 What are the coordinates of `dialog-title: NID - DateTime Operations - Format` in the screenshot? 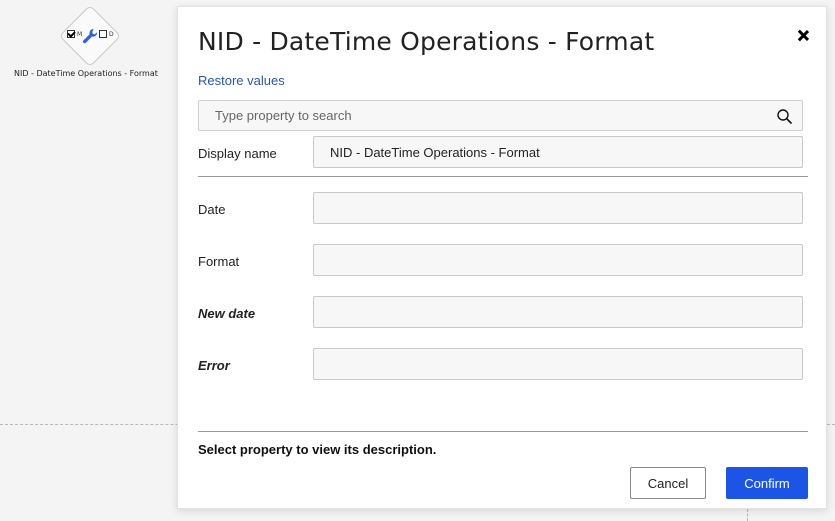 It's located at (426, 41).